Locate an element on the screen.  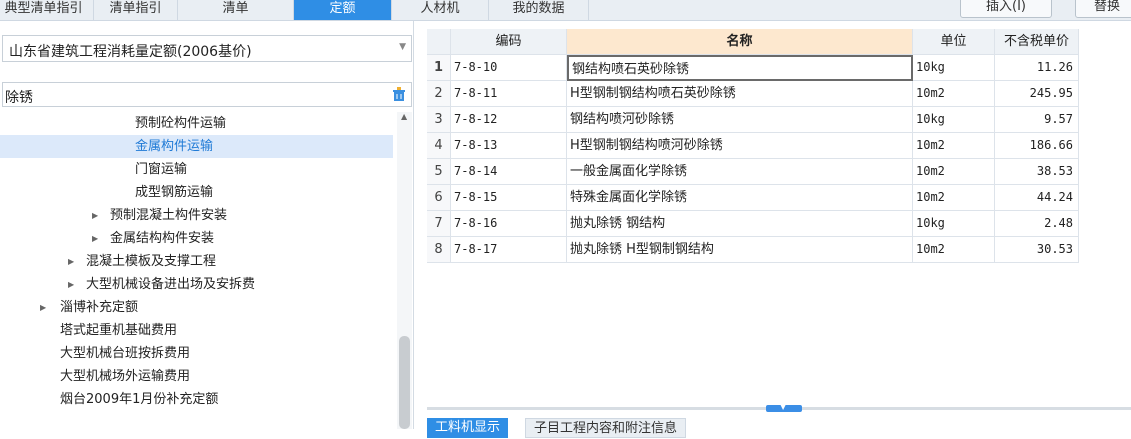
cell-code: 7-8-14 is located at coordinates (509, 172).